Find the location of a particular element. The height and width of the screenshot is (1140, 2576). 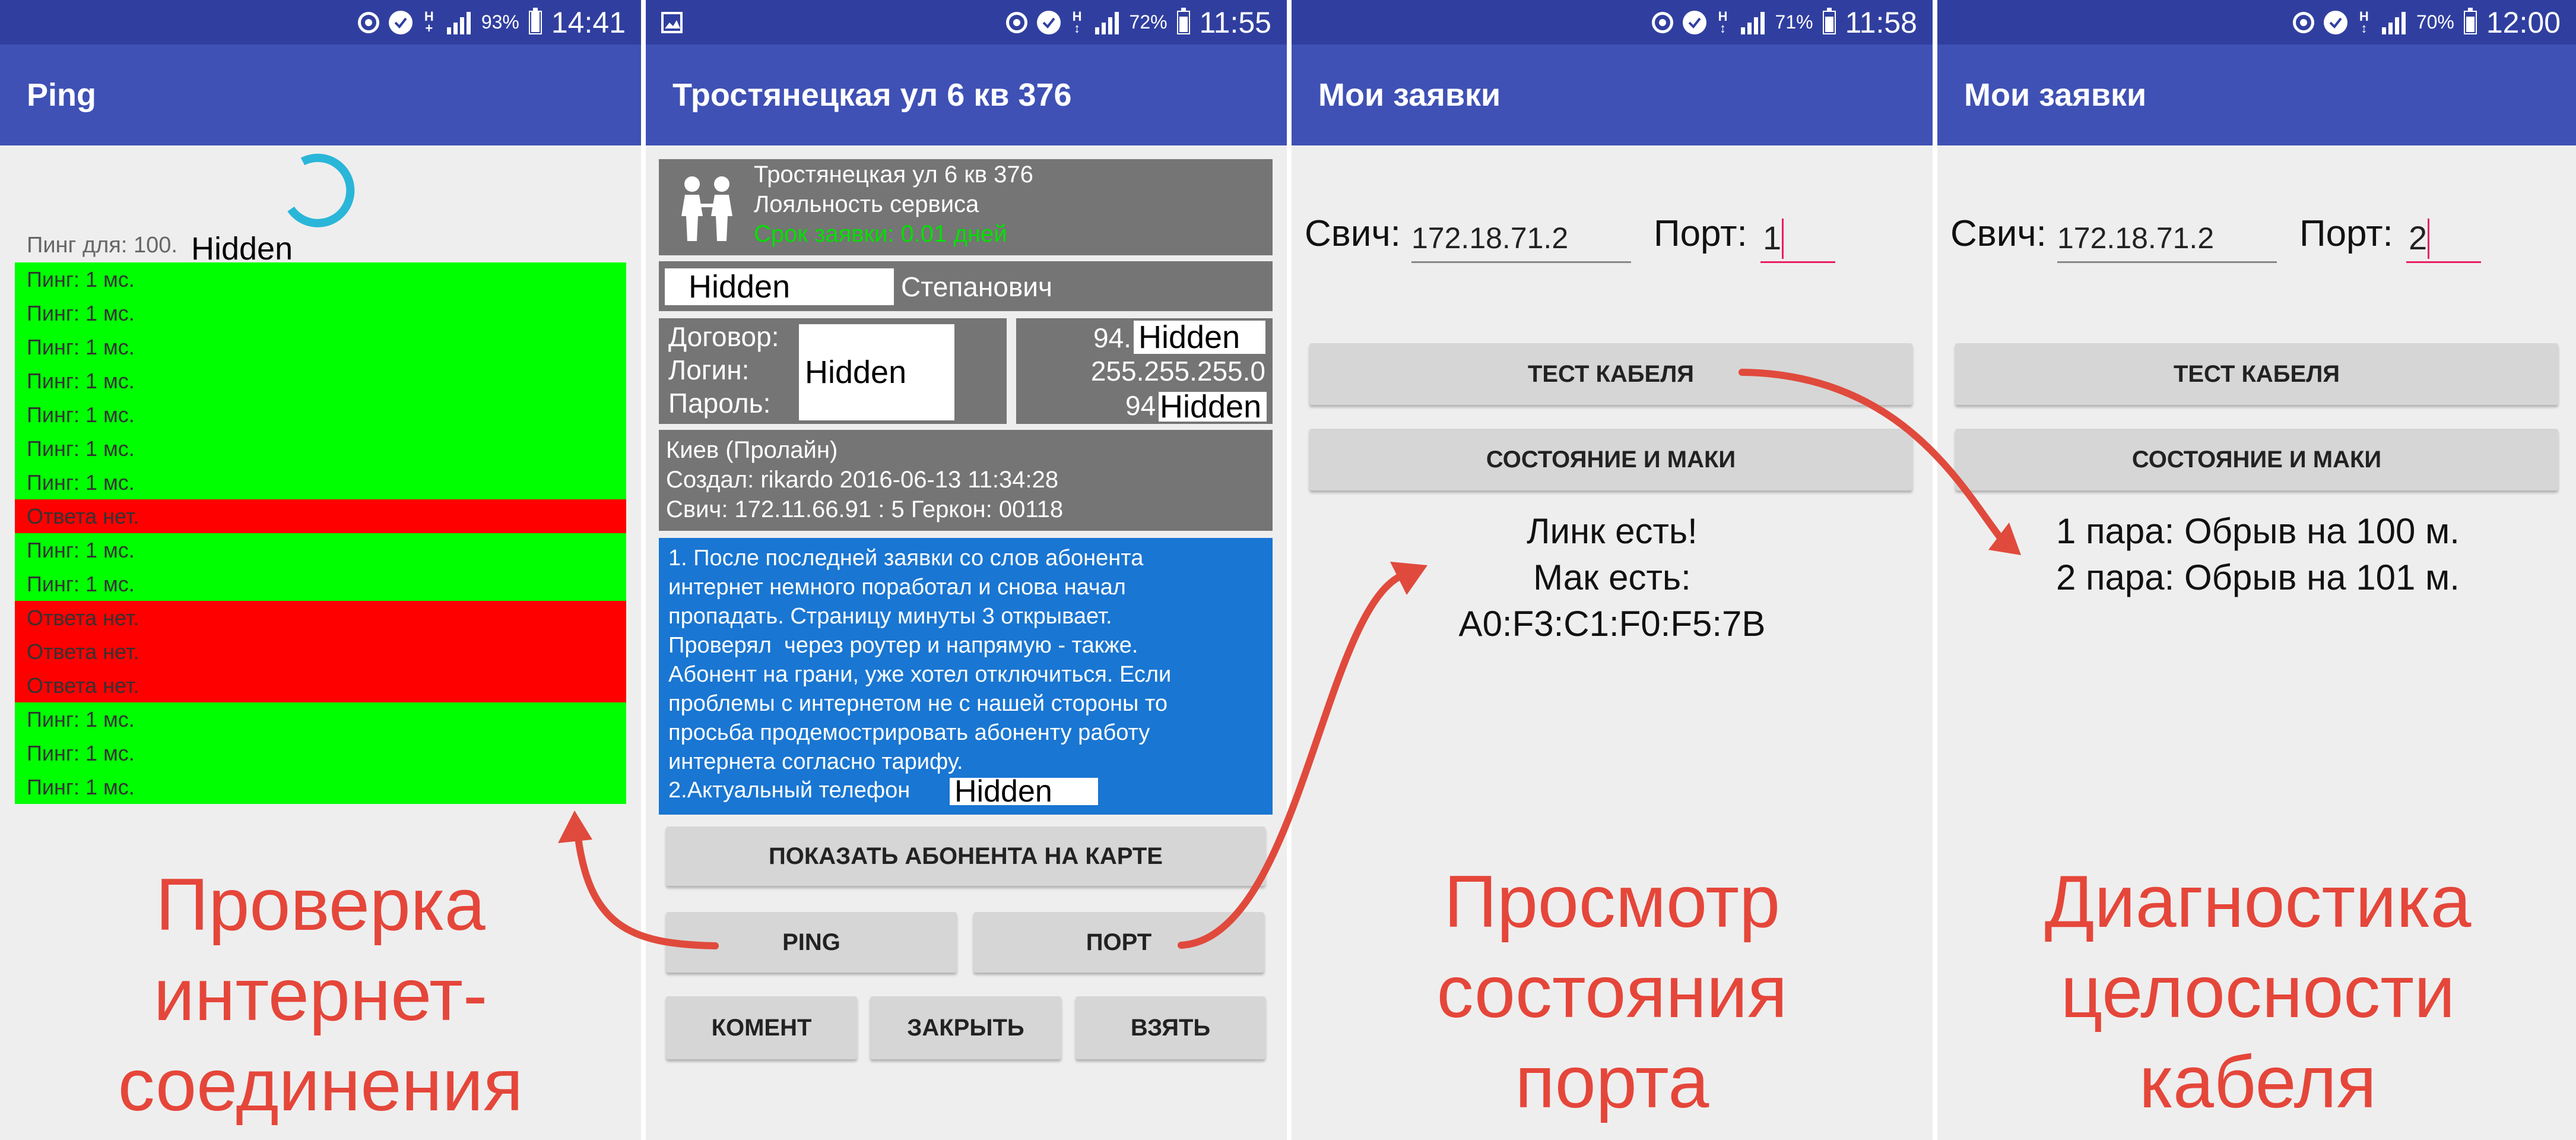

arrowhead is located at coordinates (575, 826).